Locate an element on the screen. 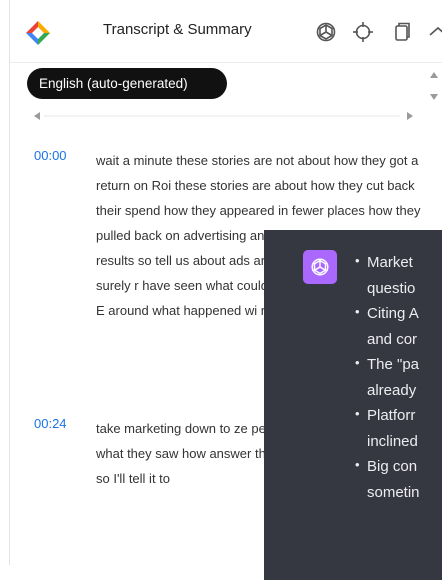 Image resolution: width=442 pixels, height=580 pixels. summary-bullet: Platforr inclined is located at coordinates (398, 427).